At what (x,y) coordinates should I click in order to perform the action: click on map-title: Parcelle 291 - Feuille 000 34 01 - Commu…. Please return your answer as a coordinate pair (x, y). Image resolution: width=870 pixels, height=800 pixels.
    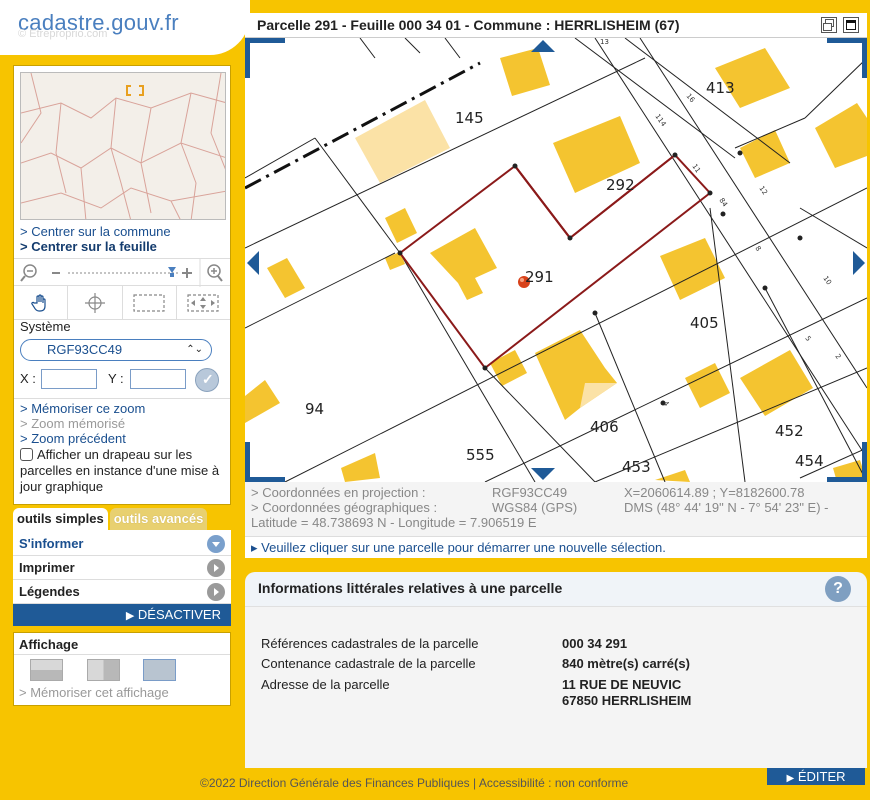
    Looking at the image, I should click on (468, 25).